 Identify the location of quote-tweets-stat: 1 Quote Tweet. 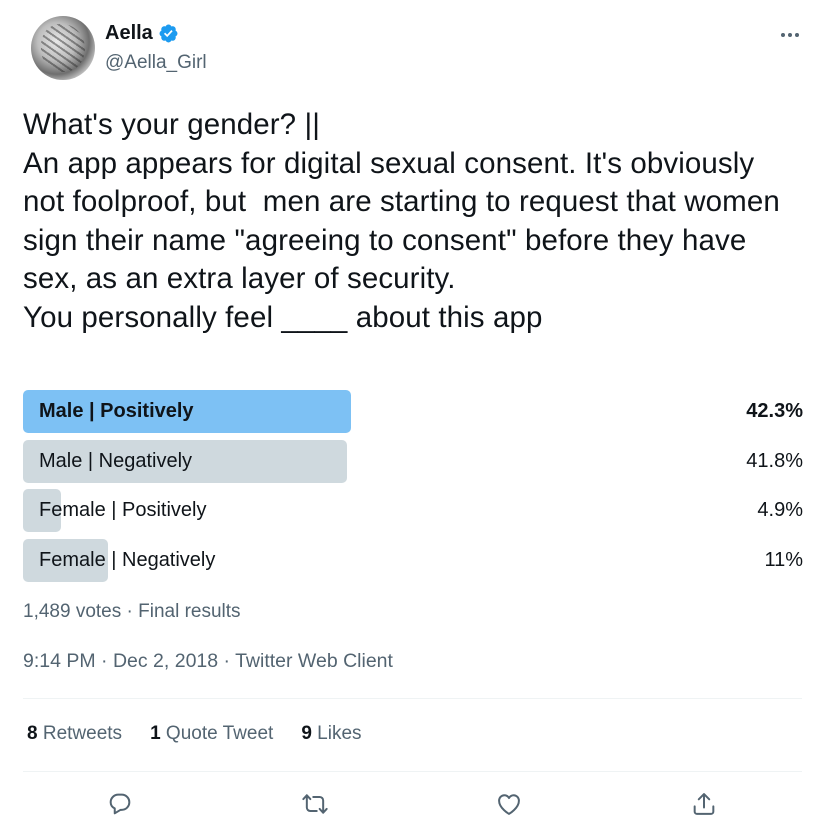
(211, 734).